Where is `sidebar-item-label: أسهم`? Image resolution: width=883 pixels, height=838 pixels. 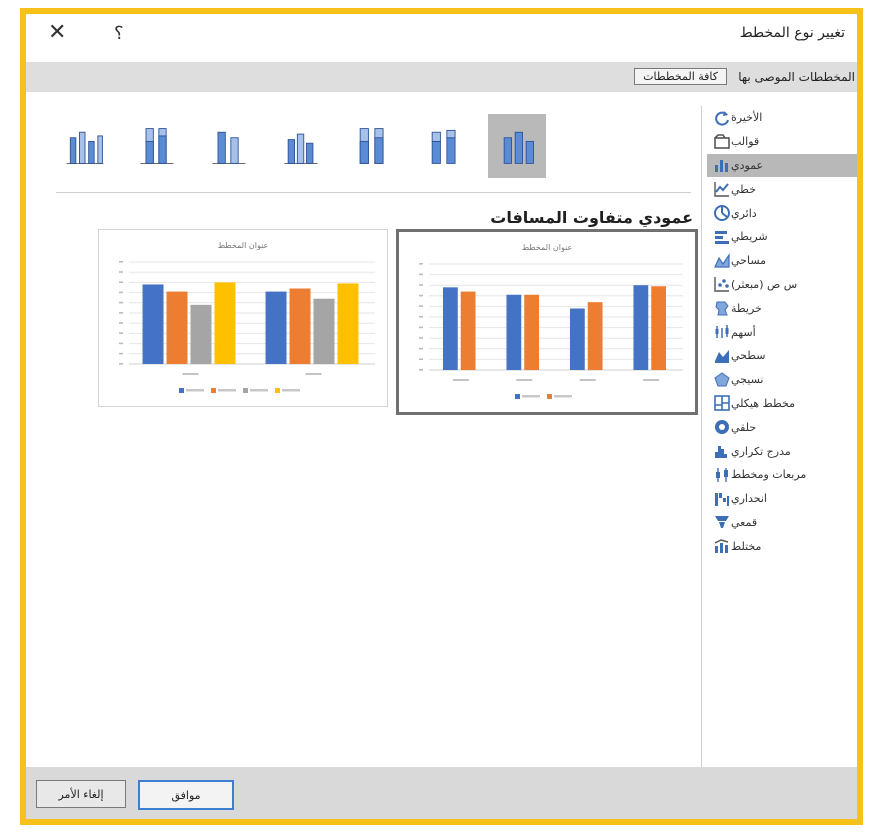
sidebar-item-label: أسهم is located at coordinates (743, 332).